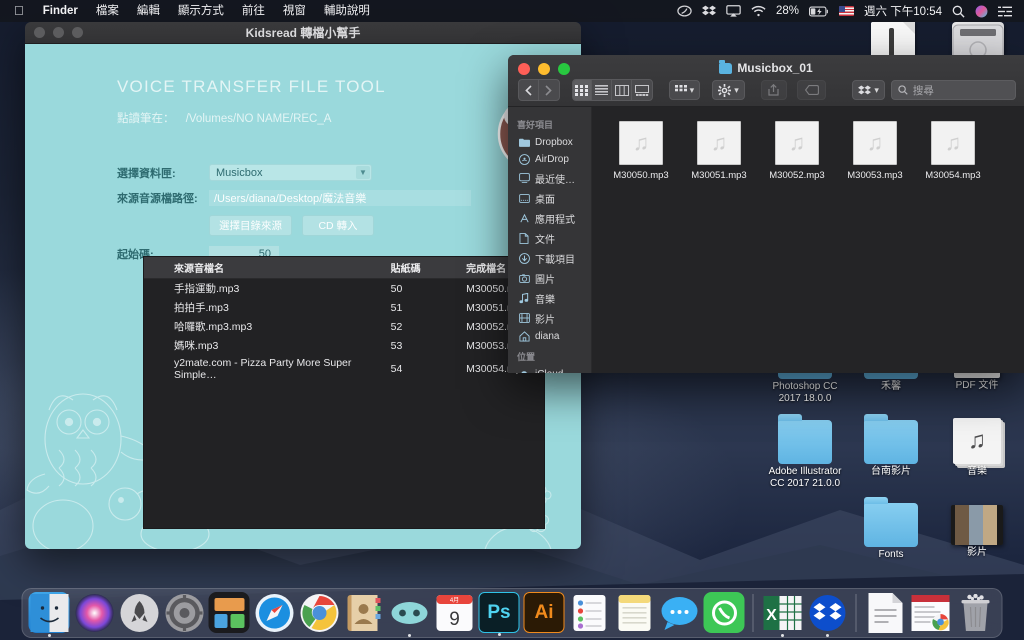 The image size is (1024, 640). What do you see at coordinates (684, 11) in the screenshot?
I see `creative-cloud-icon` at bounding box center [684, 11].